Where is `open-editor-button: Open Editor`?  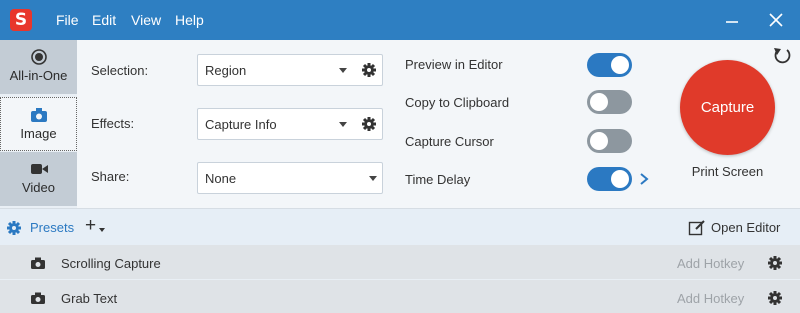
open-editor-button: Open Editor is located at coordinates (745, 227).